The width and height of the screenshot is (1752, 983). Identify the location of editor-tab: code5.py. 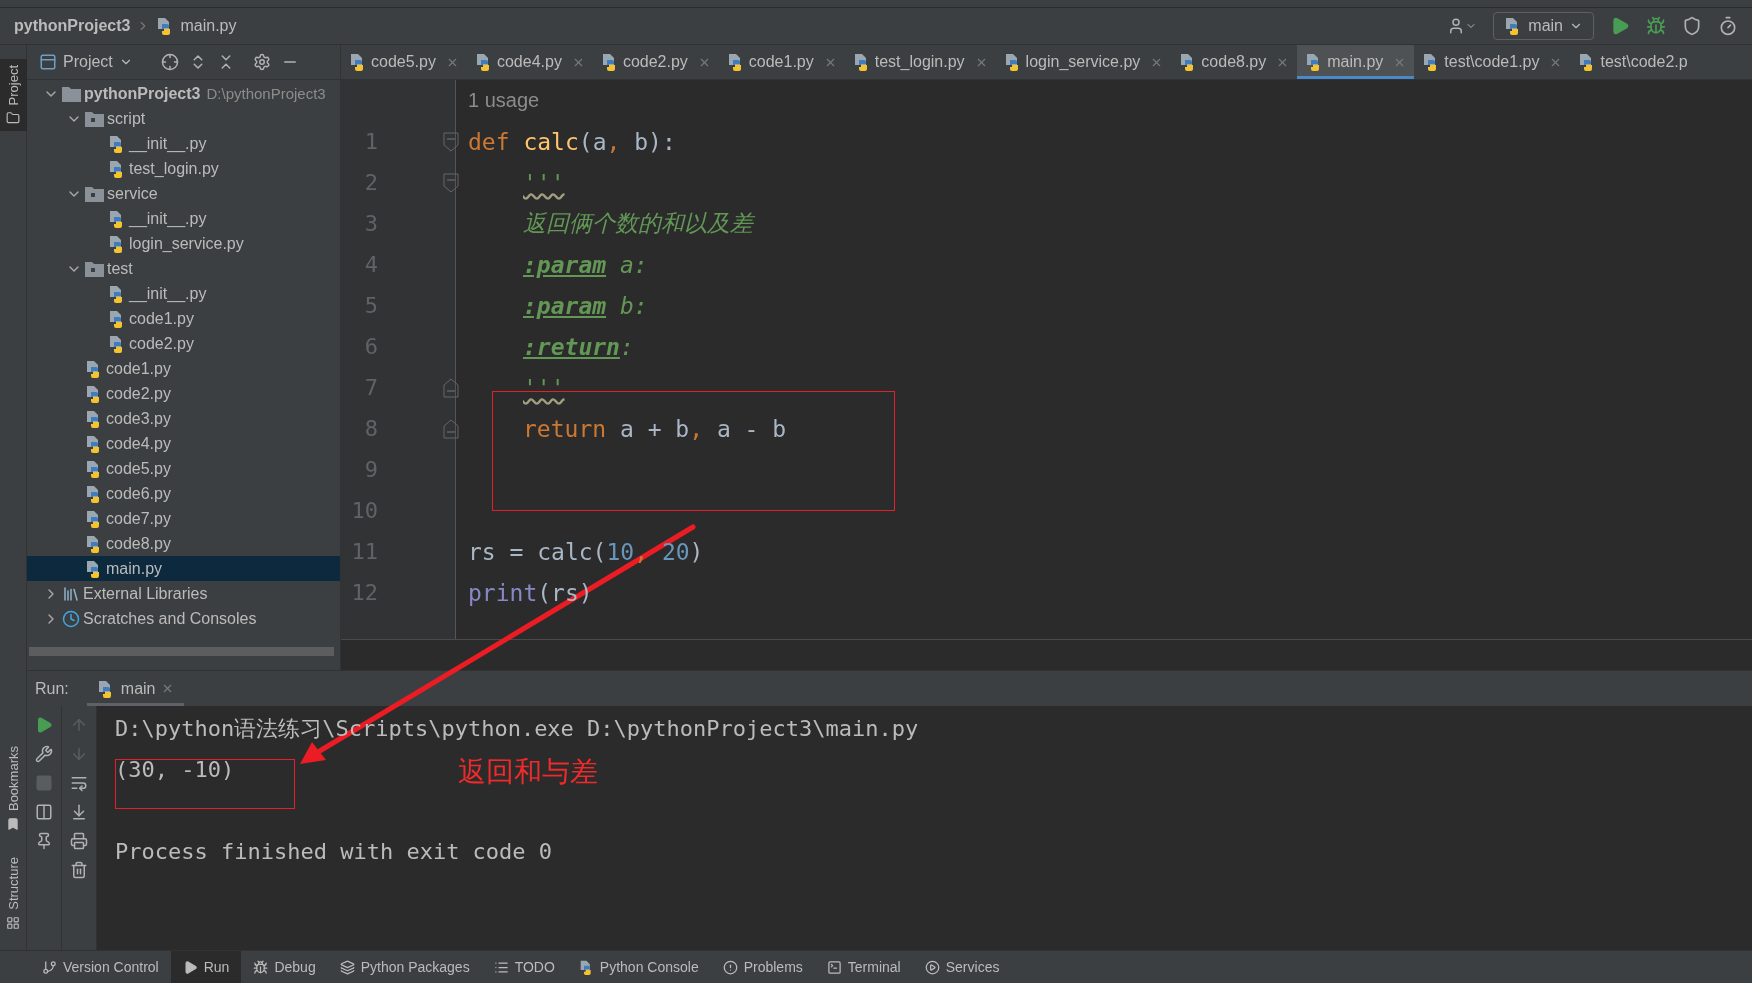
(404, 62).